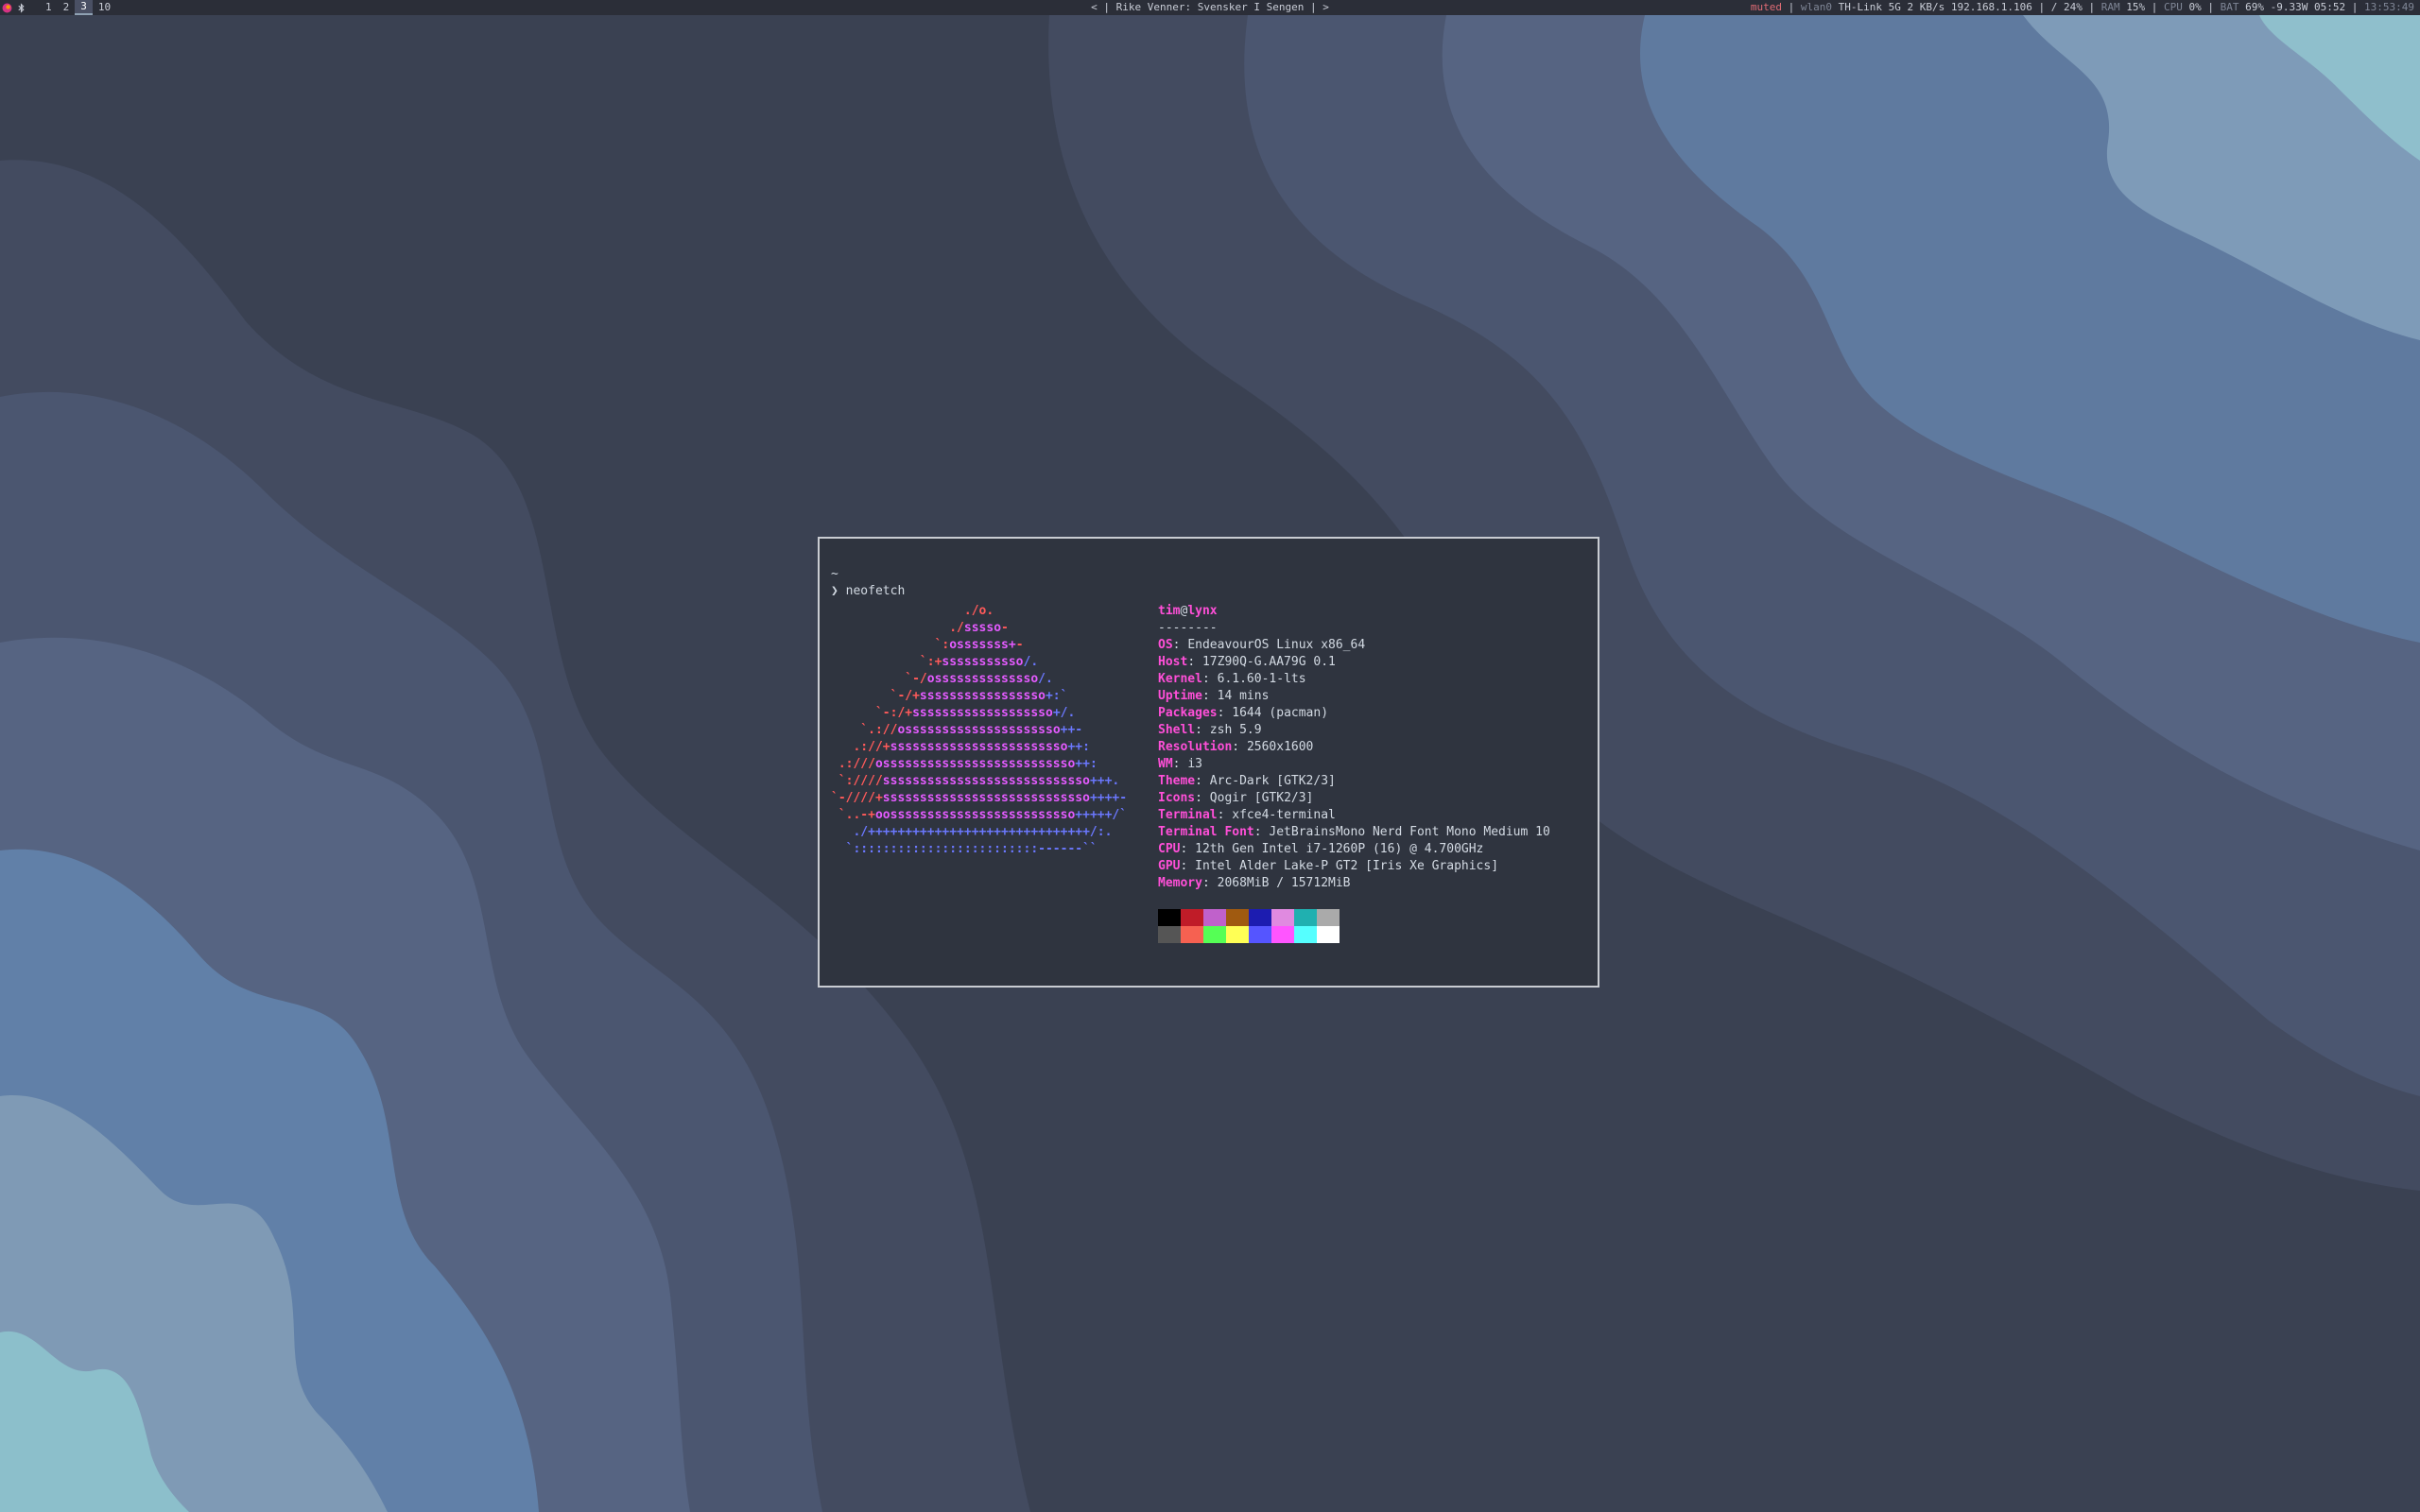 The image size is (2420, 1512). What do you see at coordinates (1173, 662) in the screenshot?
I see `info-key: Host` at bounding box center [1173, 662].